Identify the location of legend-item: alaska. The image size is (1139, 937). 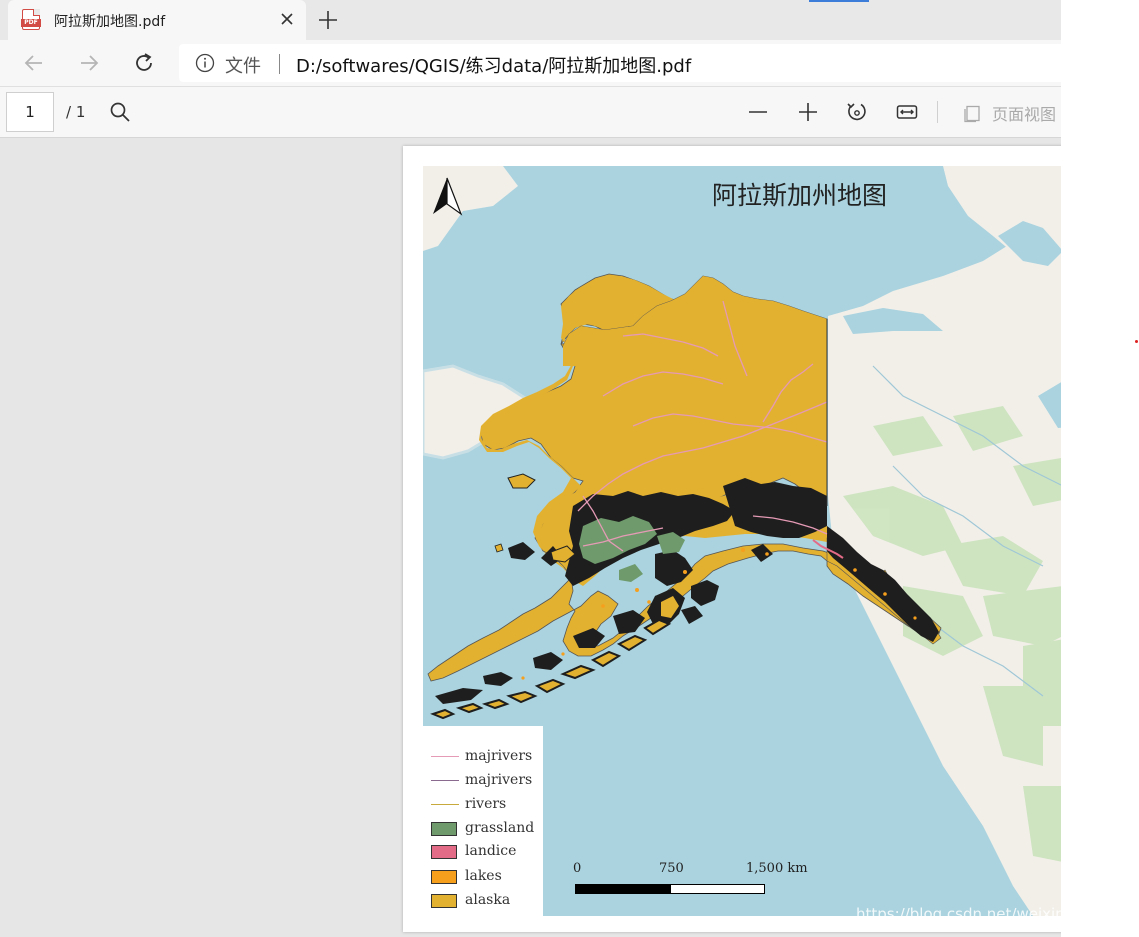
(487, 901).